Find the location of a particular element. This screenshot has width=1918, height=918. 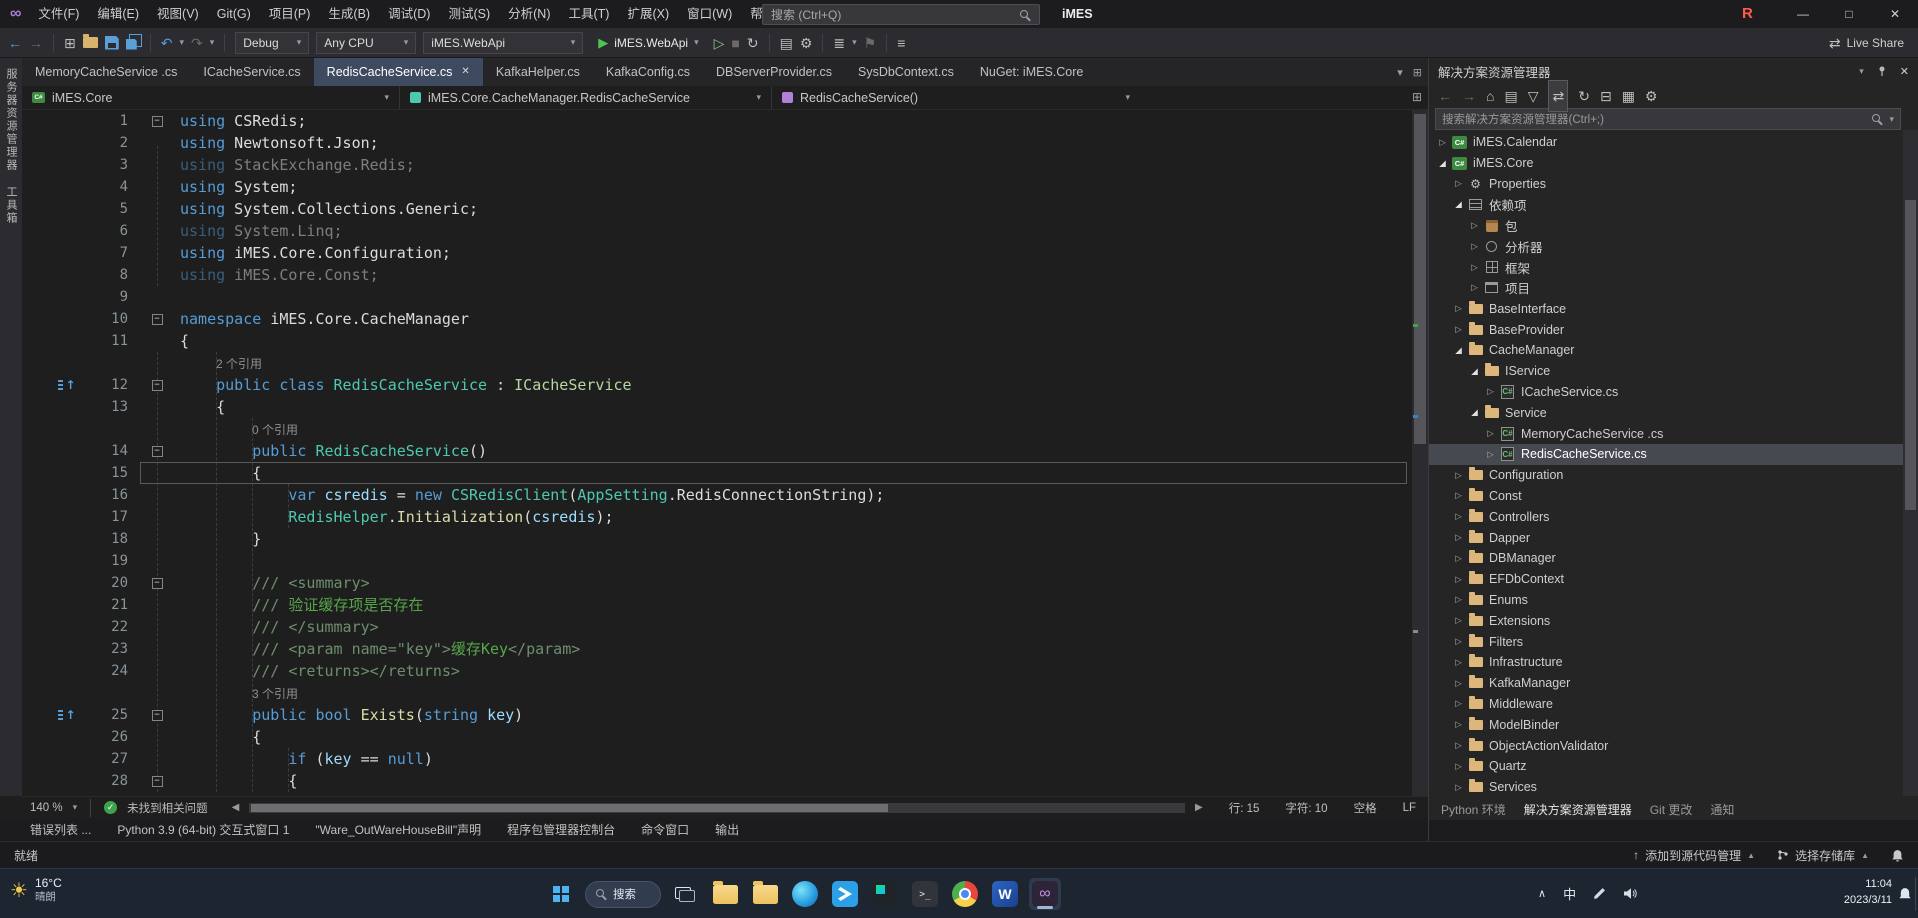

panel-tab-1: Python 环境 is located at coordinates (1473, 809).